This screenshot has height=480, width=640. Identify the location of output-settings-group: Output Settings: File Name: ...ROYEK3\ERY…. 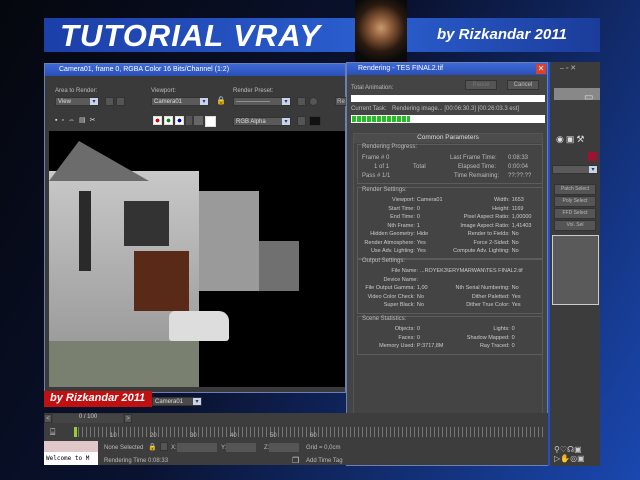
(450, 286).